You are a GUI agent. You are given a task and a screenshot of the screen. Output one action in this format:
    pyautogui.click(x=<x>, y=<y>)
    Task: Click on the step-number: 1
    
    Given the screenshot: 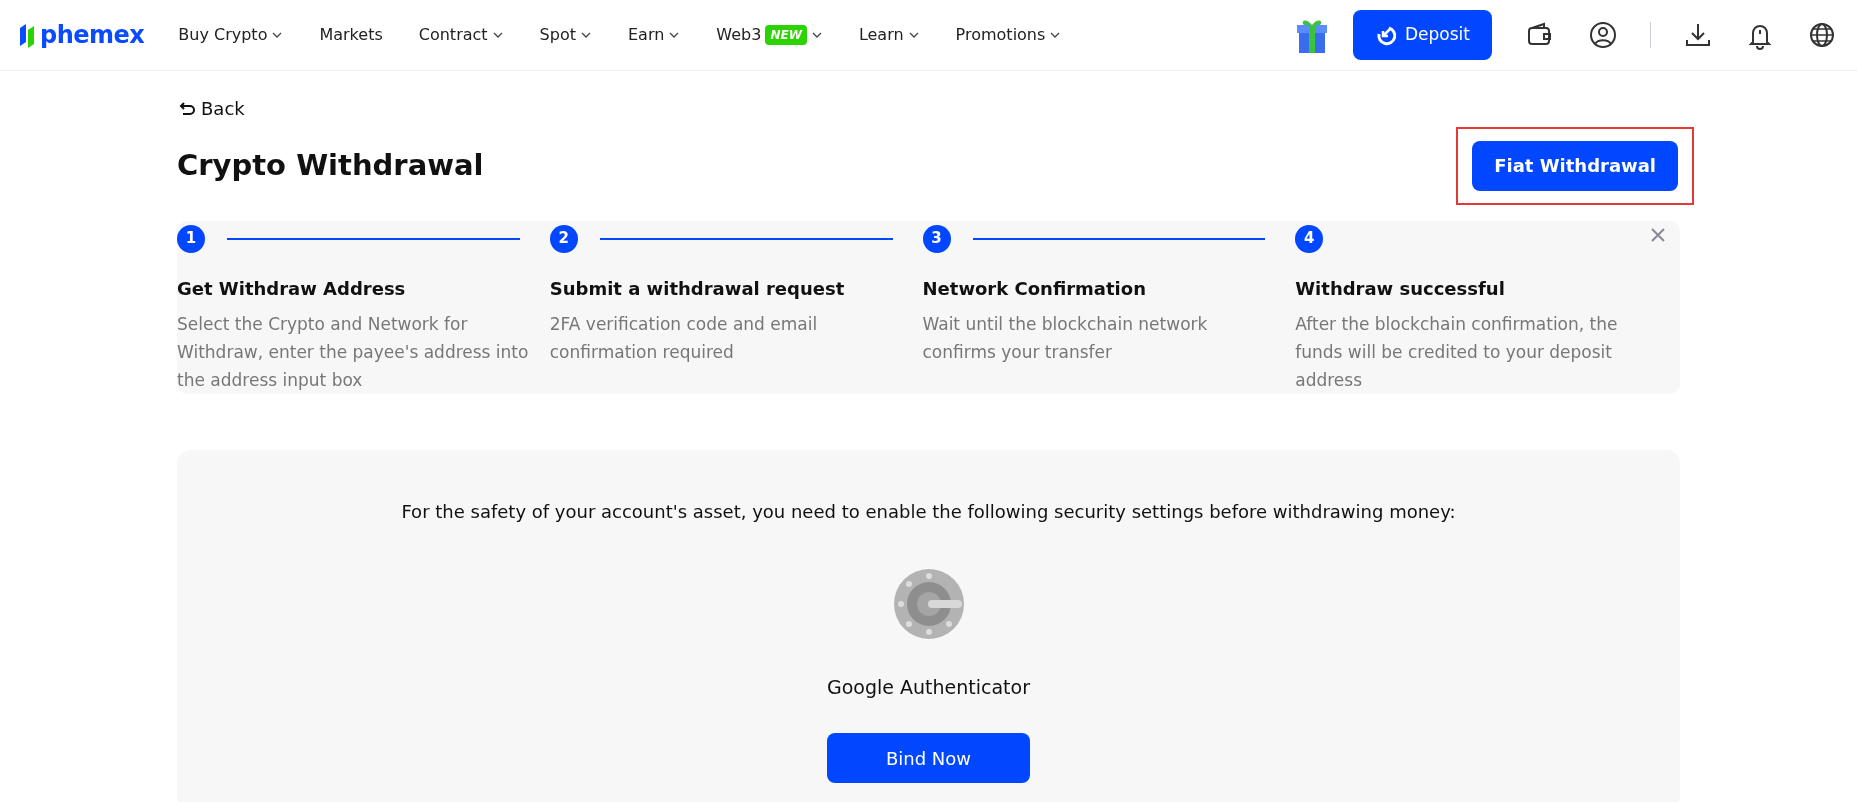 What is the action you would take?
    pyautogui.click(x=191, y=238)
    